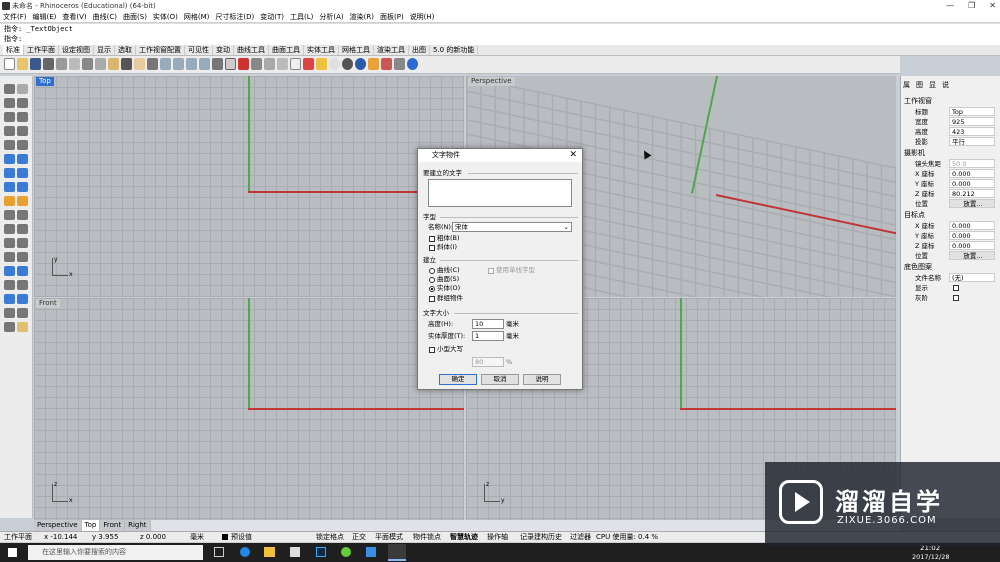  Describe the element at coordinates (386, 64) in the screenshot. I see `osnap-icon` at that location.